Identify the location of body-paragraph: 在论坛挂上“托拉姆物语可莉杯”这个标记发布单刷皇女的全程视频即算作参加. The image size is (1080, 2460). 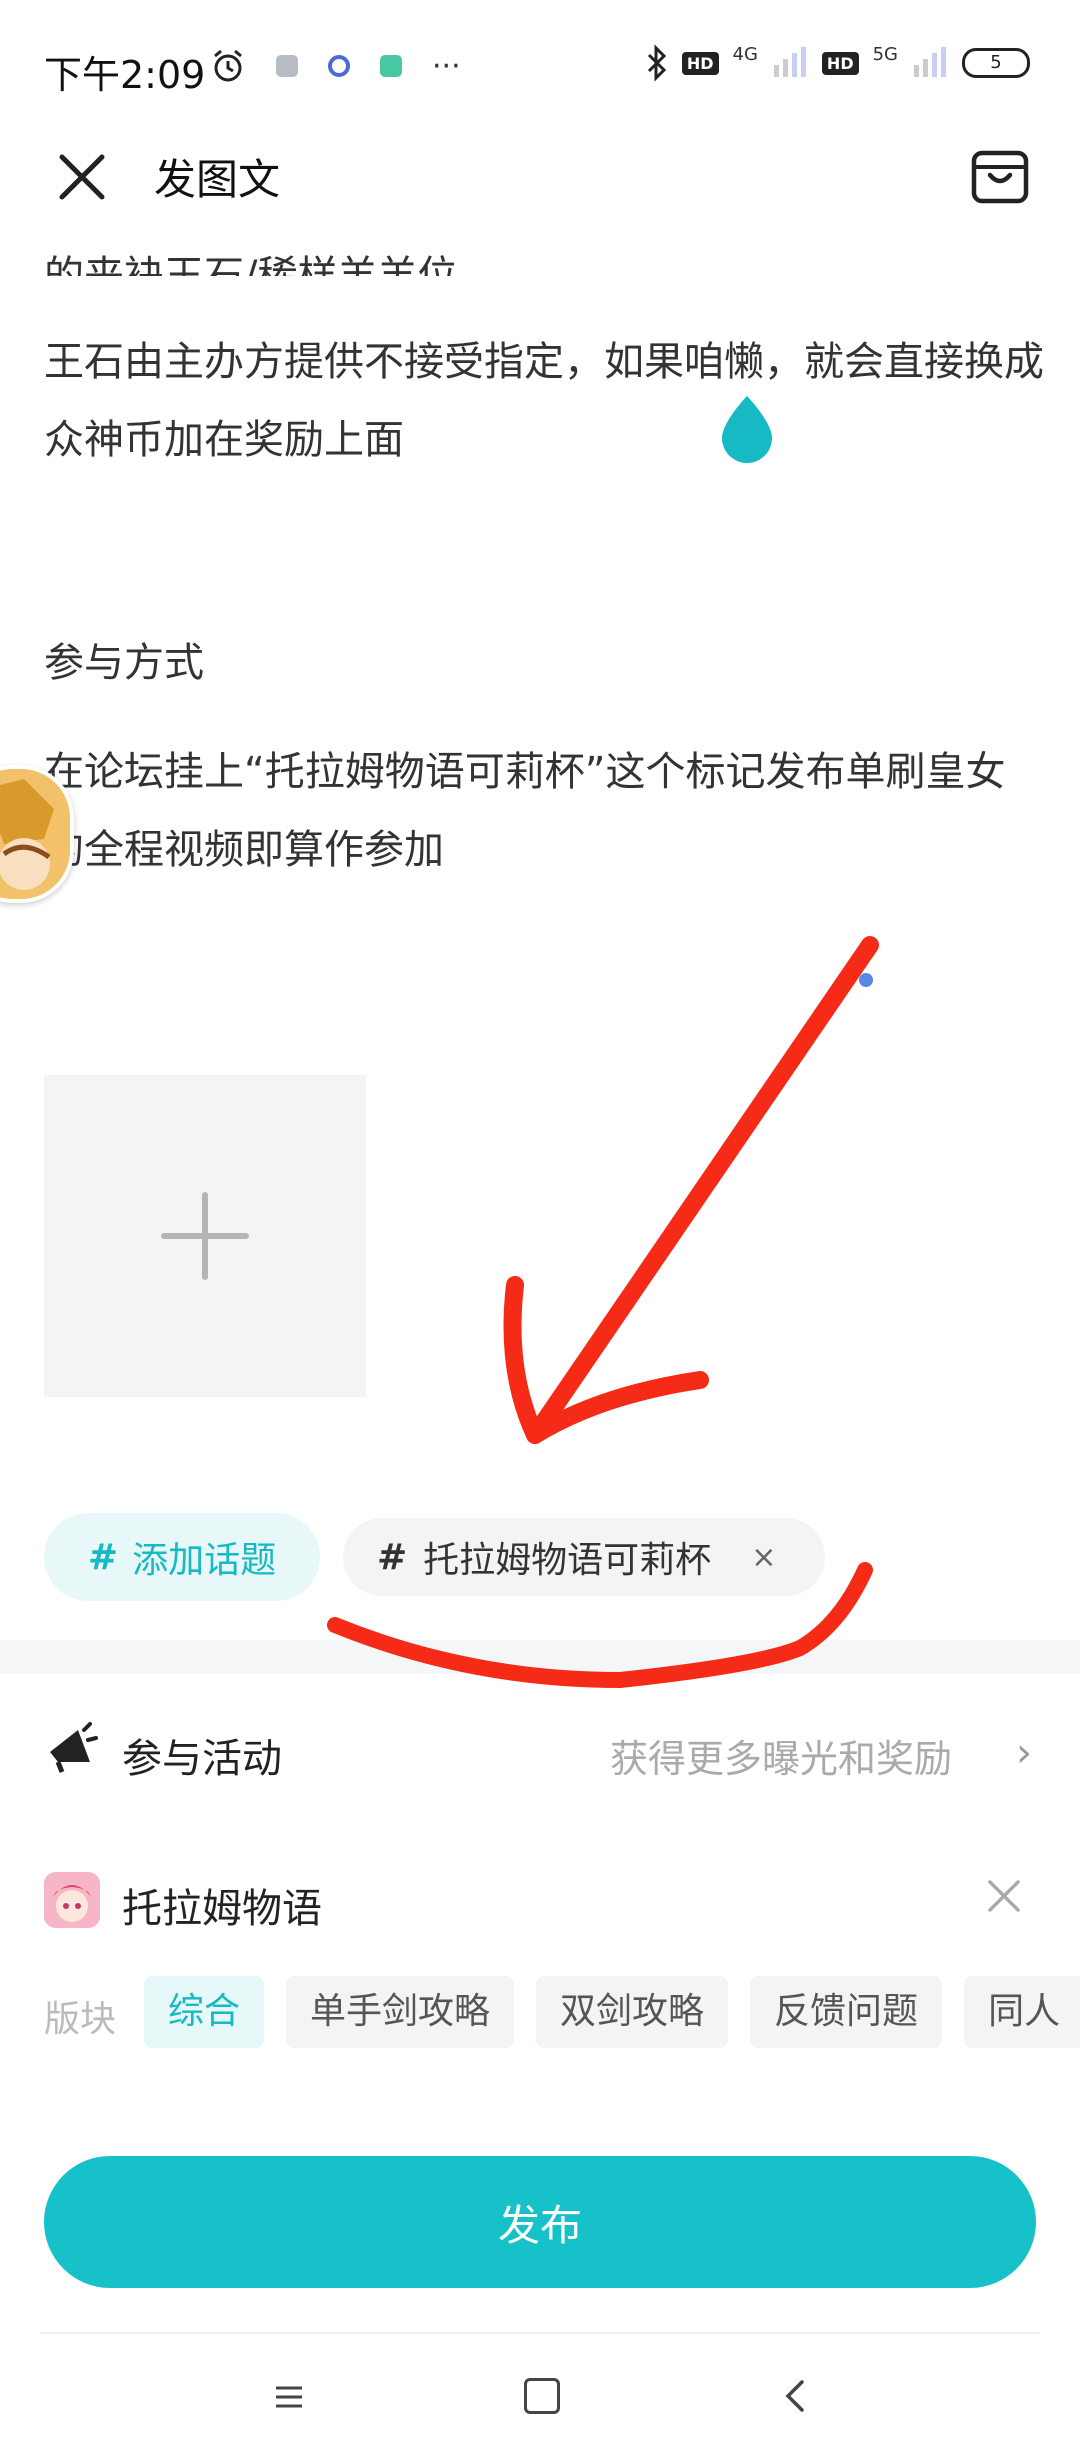
(544, 811).